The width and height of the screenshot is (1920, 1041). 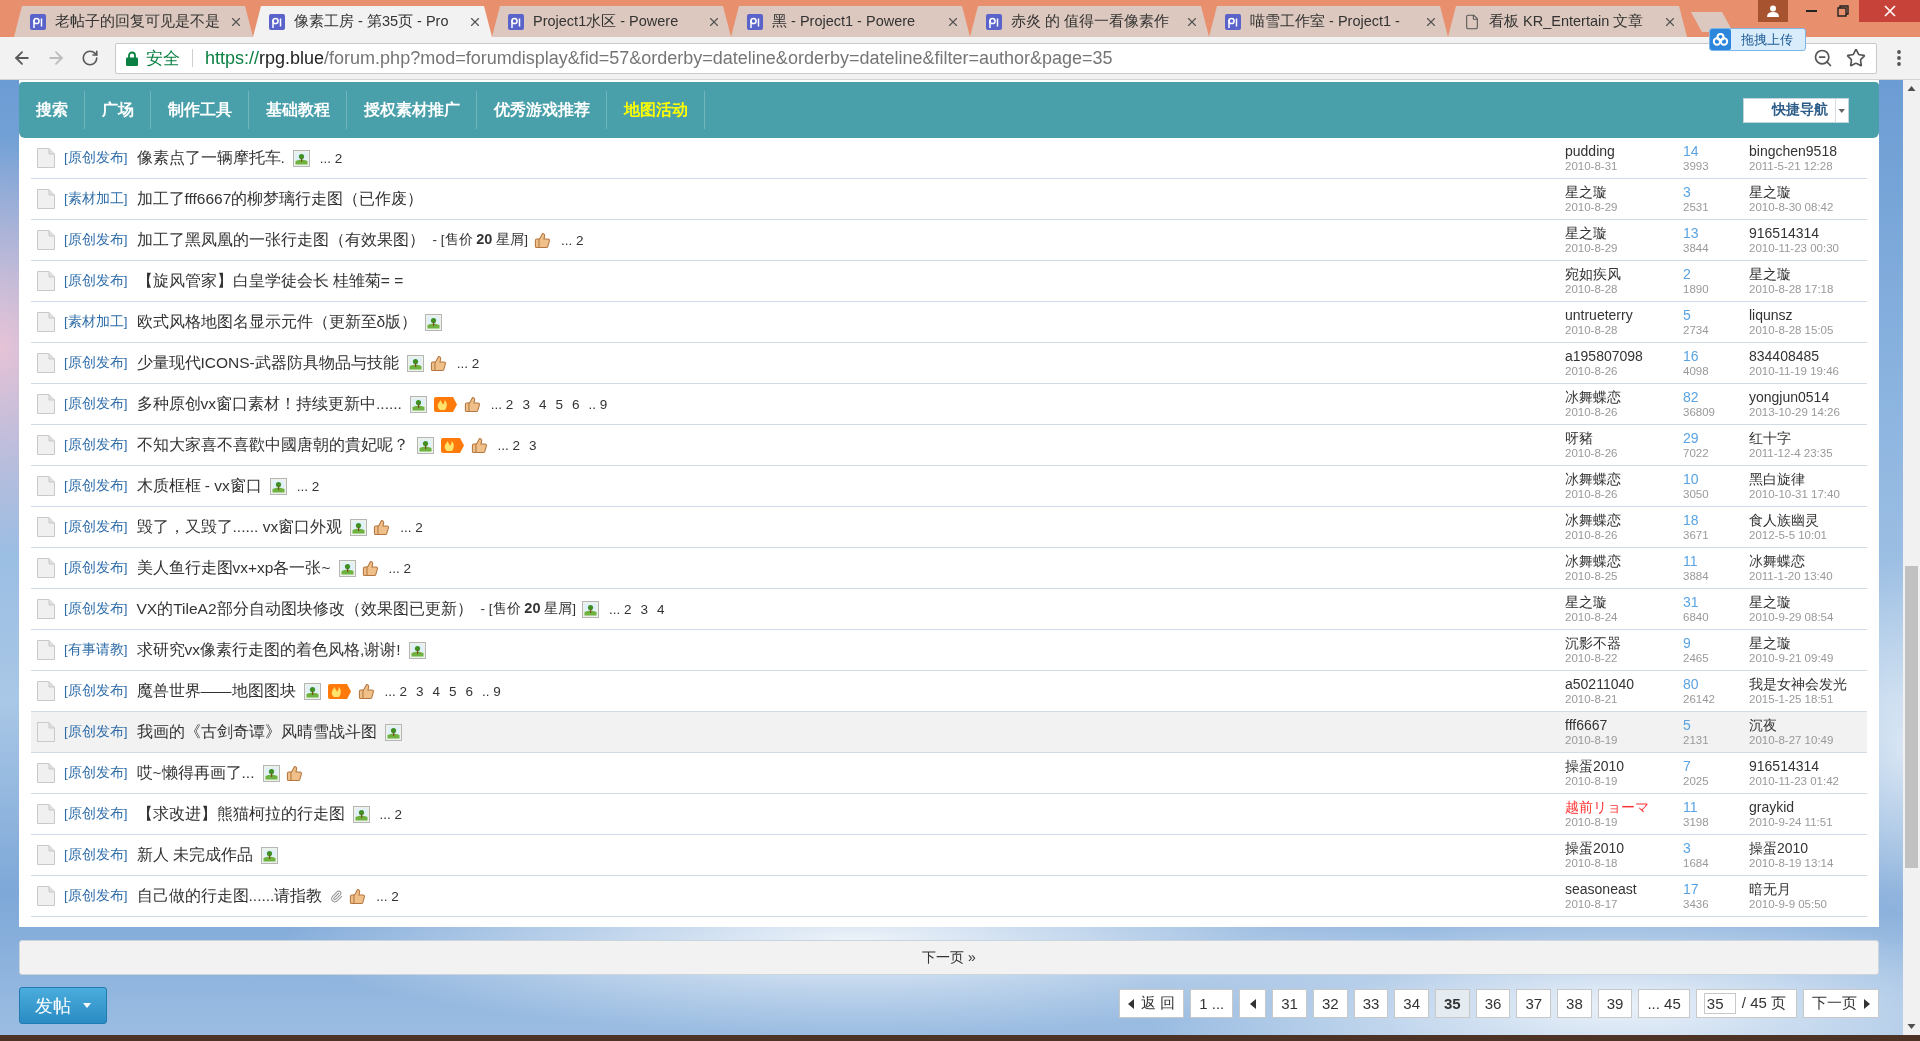 What do you see at coordinates (1624, 151) in the screenshot?
I see `author-link: pudding` at bounding box center [1624, 151].